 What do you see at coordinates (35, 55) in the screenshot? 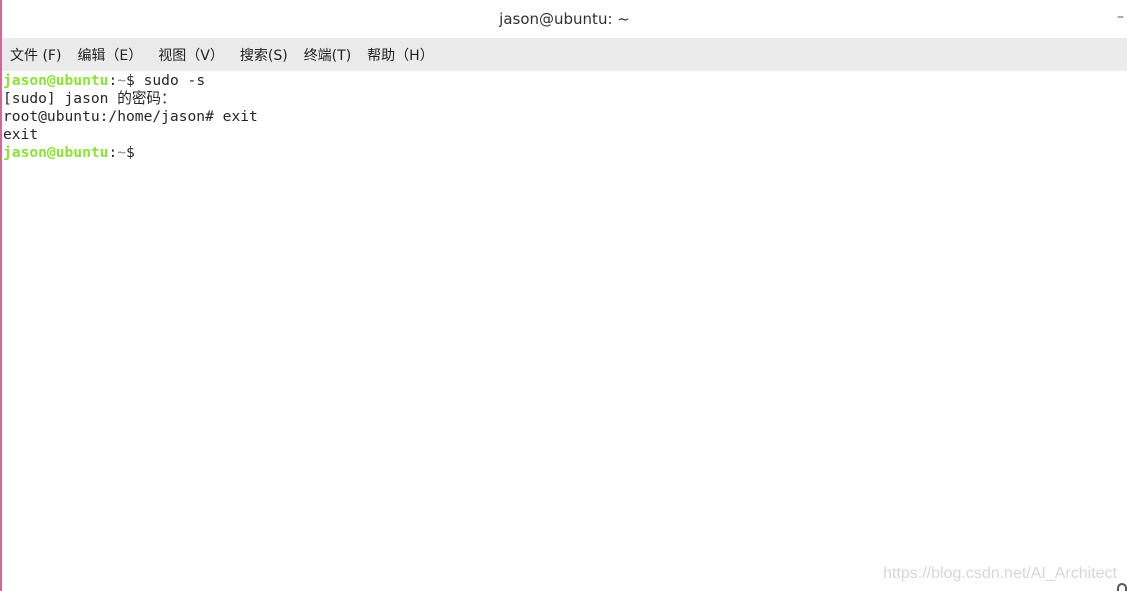
I see `menu-file: 文件 (F)` at bounding box center [35, 55].